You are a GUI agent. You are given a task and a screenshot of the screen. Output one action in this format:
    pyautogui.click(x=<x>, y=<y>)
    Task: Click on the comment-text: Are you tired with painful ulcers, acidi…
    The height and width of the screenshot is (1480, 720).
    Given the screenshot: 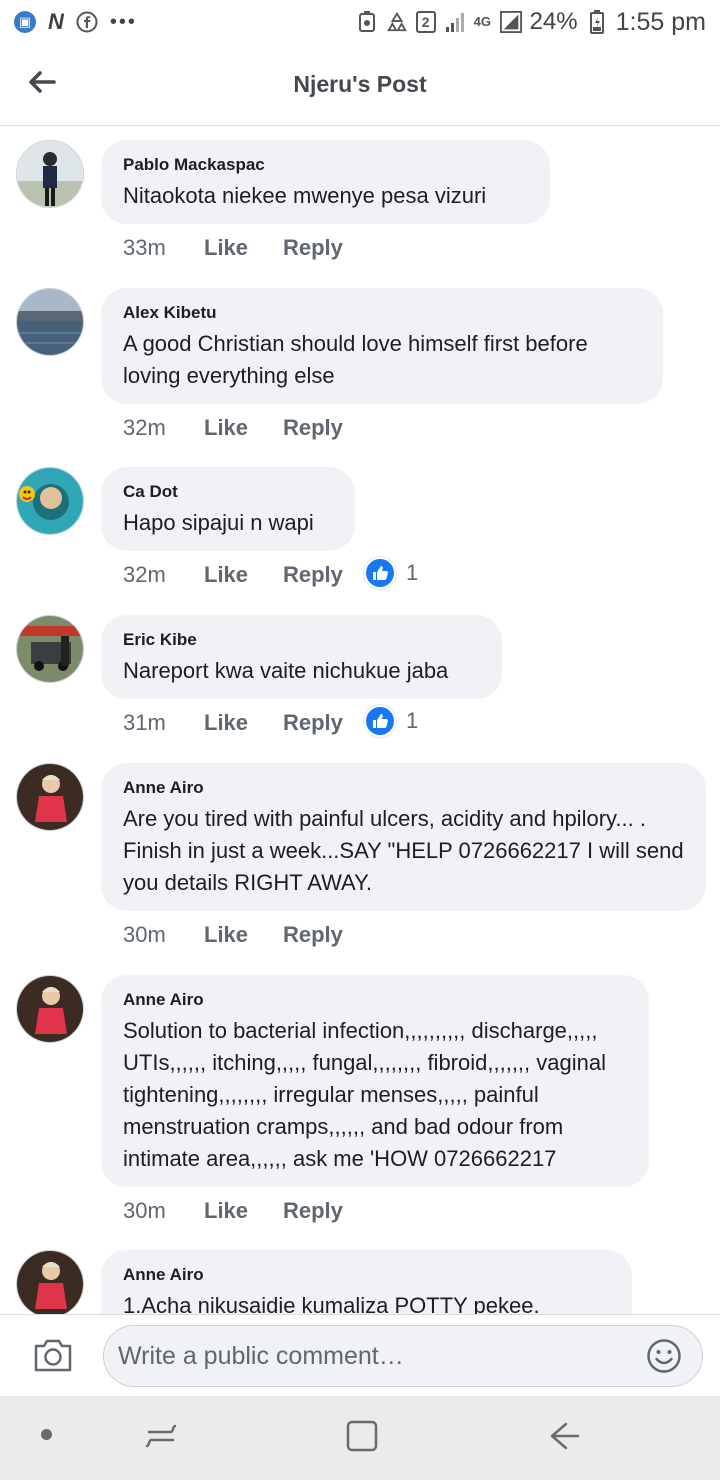 What is the action you would take?
    pyautogui.click(x=403, y=850)
    